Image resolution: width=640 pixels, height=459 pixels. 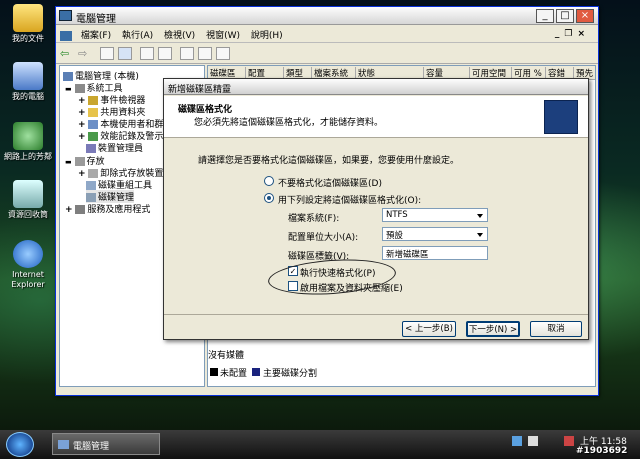 What do you see at coordinates (223, 34) in the screenshot?
I see `menu-window: 視窗(W)` at bounding box center [223, 34].